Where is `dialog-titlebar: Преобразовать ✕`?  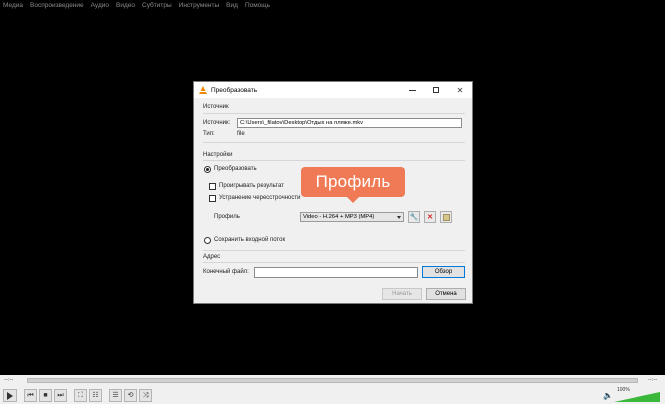
dialog-titlebar: Преобразовать ✕ is located at coordinates (333, 90).